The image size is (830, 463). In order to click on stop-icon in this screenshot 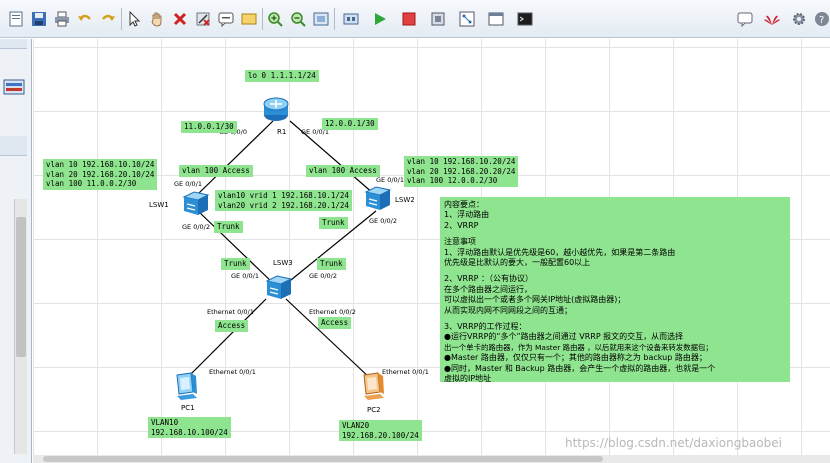, I will do `click(409, 19)`.